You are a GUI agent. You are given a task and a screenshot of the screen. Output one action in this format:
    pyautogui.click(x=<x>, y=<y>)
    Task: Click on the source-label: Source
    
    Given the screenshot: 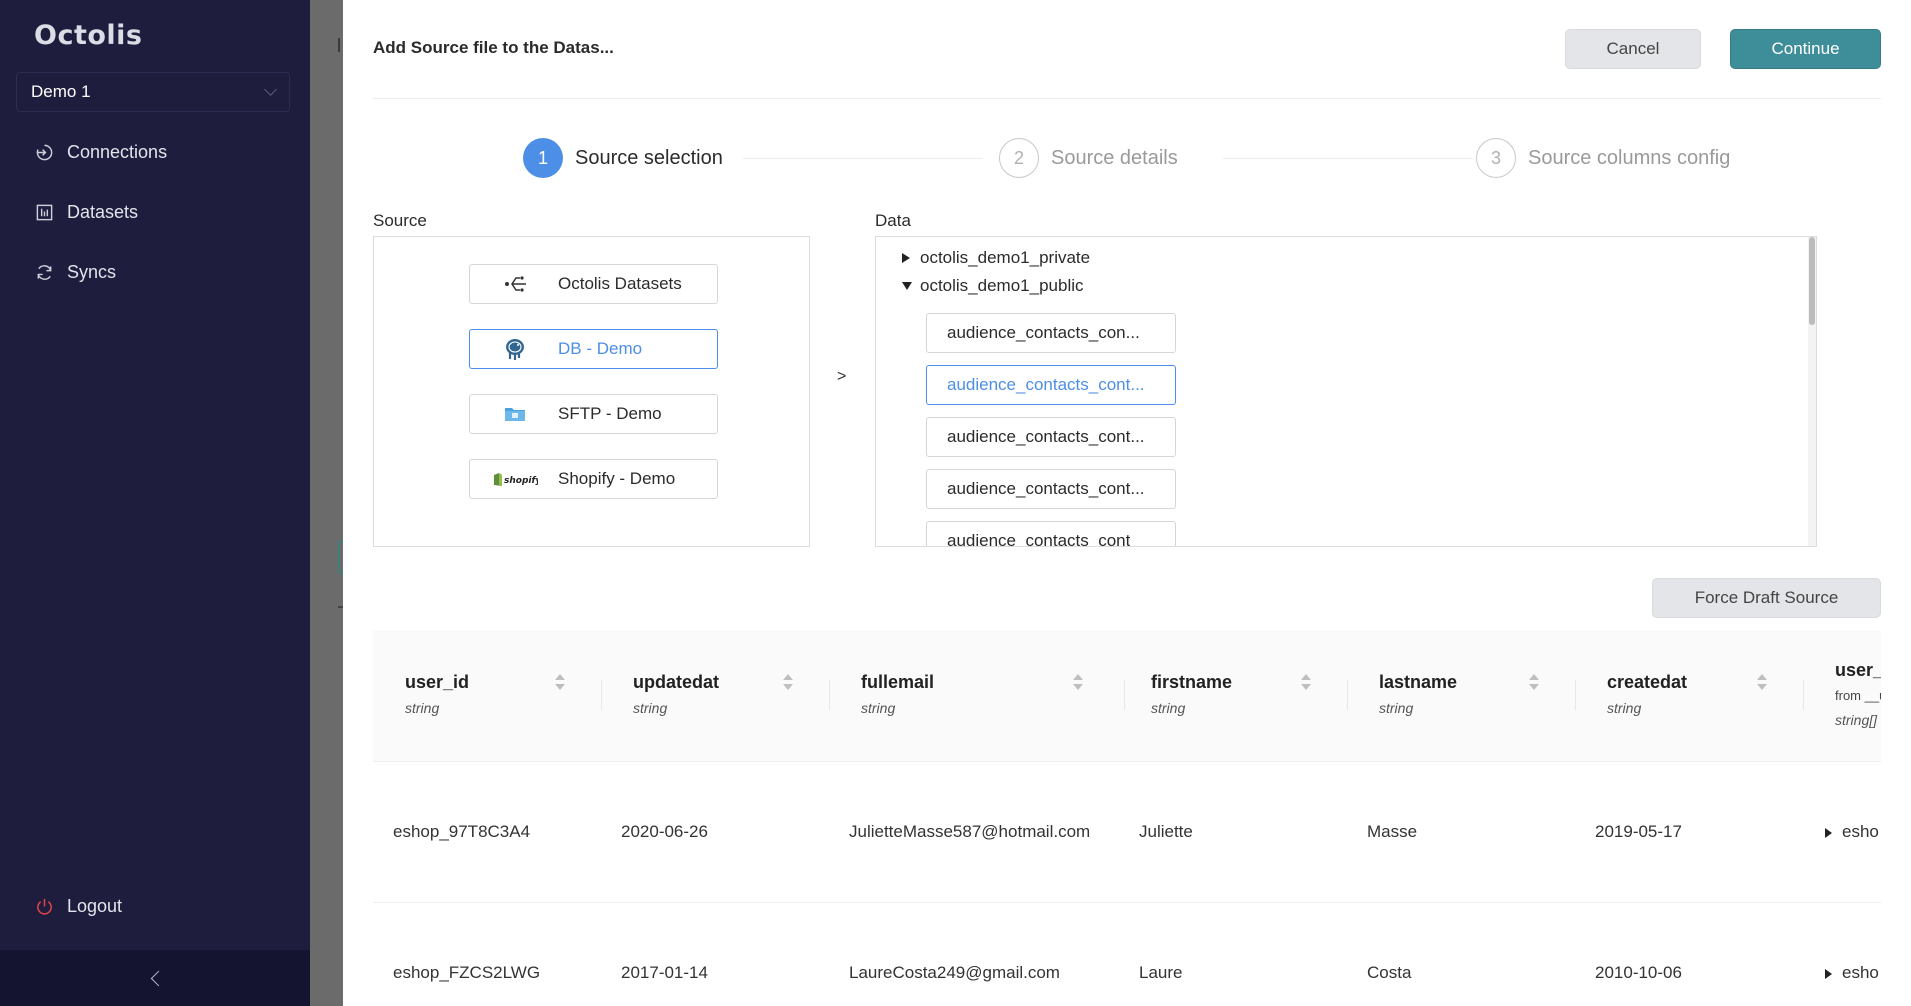 What is the action you would take?
    pyautogui.click(x=400, y=220)
    